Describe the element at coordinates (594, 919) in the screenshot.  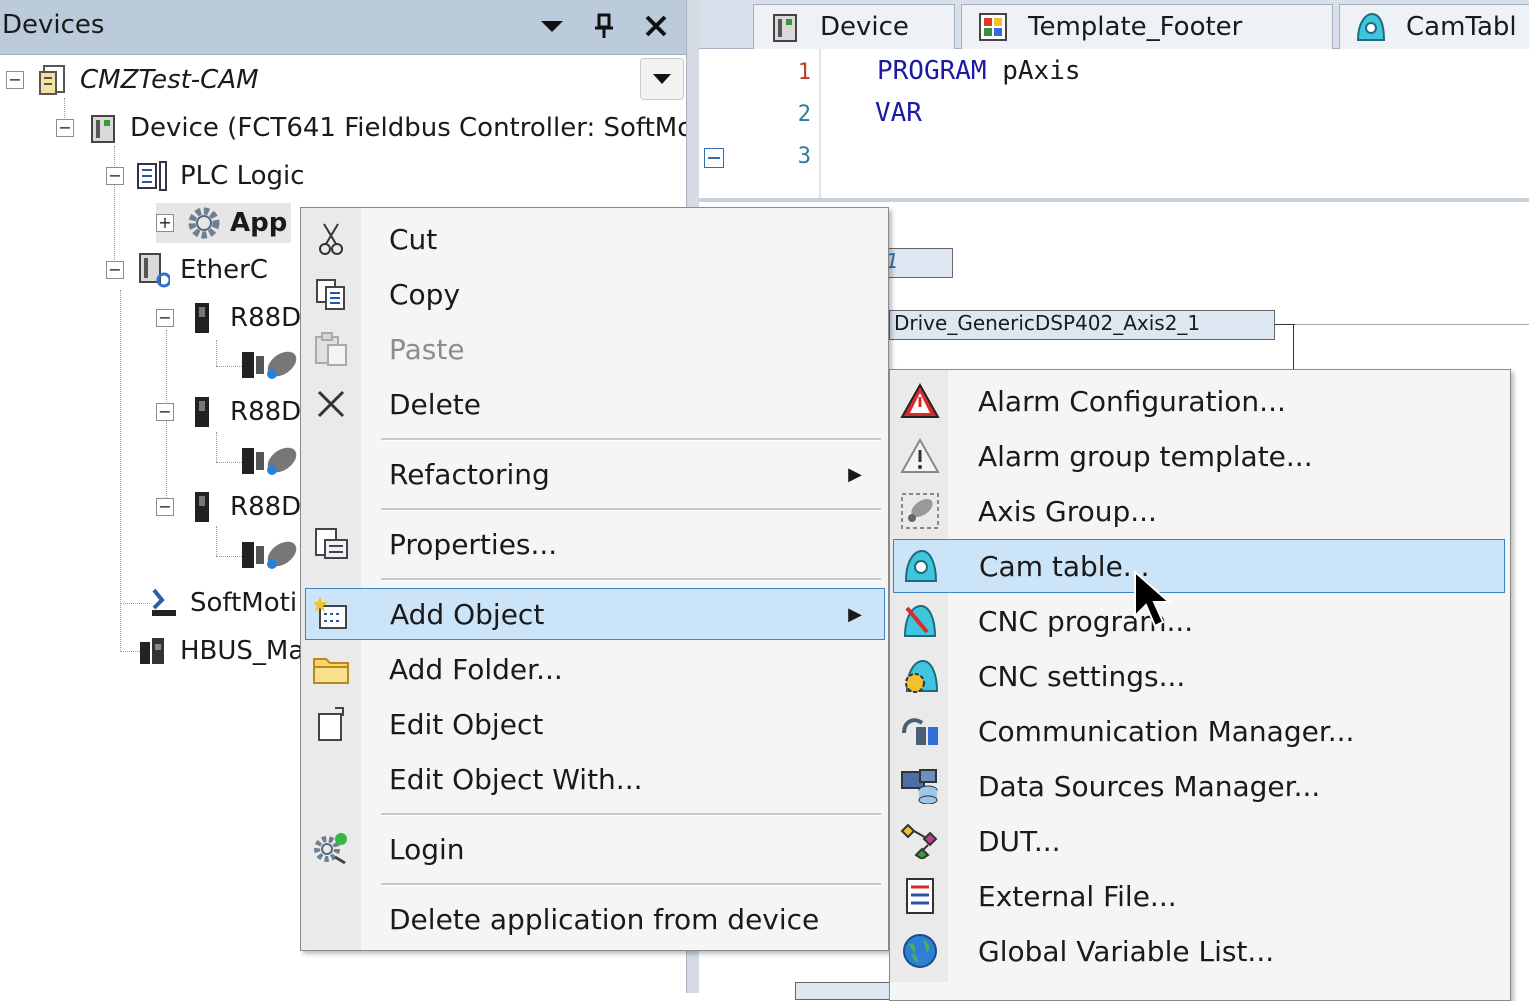
I see `menu-item-delete-application: Delete application from device` at that location.